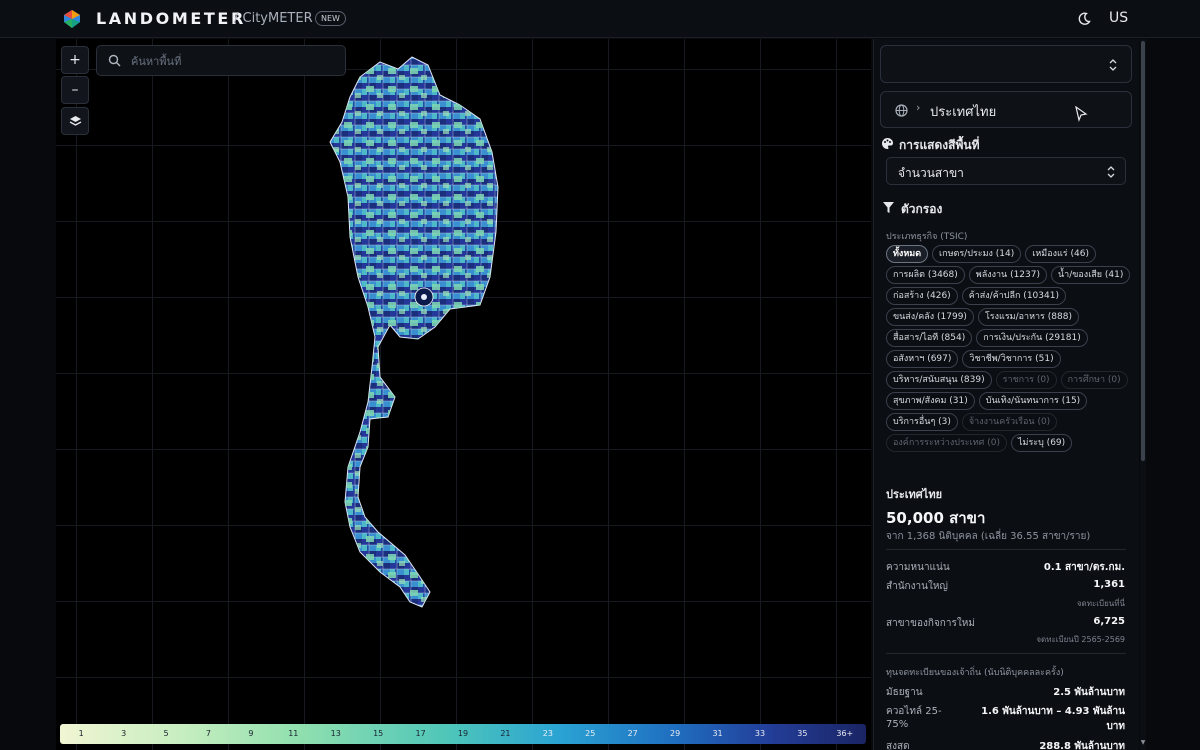  I want to click on legend-tick: 31, so click(717, 733).